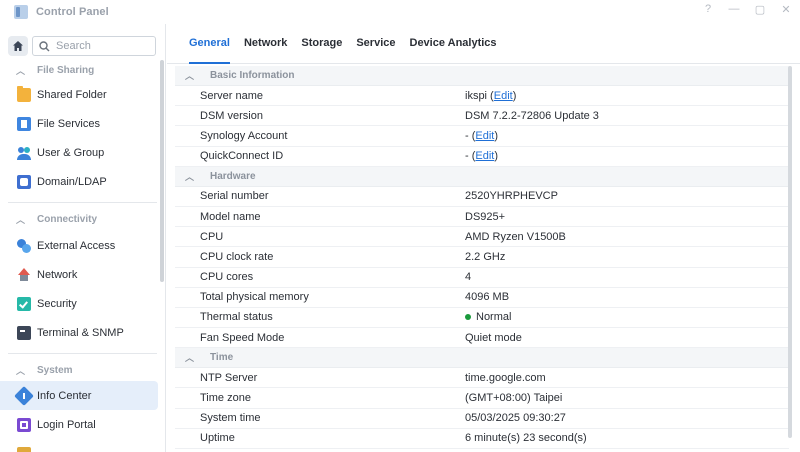 This screenshot has width=800, height=452. What do you see at coordinates (72, 12) in the screenshot?
I see `window-title: Control Panel` at bounding box center [72, 12].